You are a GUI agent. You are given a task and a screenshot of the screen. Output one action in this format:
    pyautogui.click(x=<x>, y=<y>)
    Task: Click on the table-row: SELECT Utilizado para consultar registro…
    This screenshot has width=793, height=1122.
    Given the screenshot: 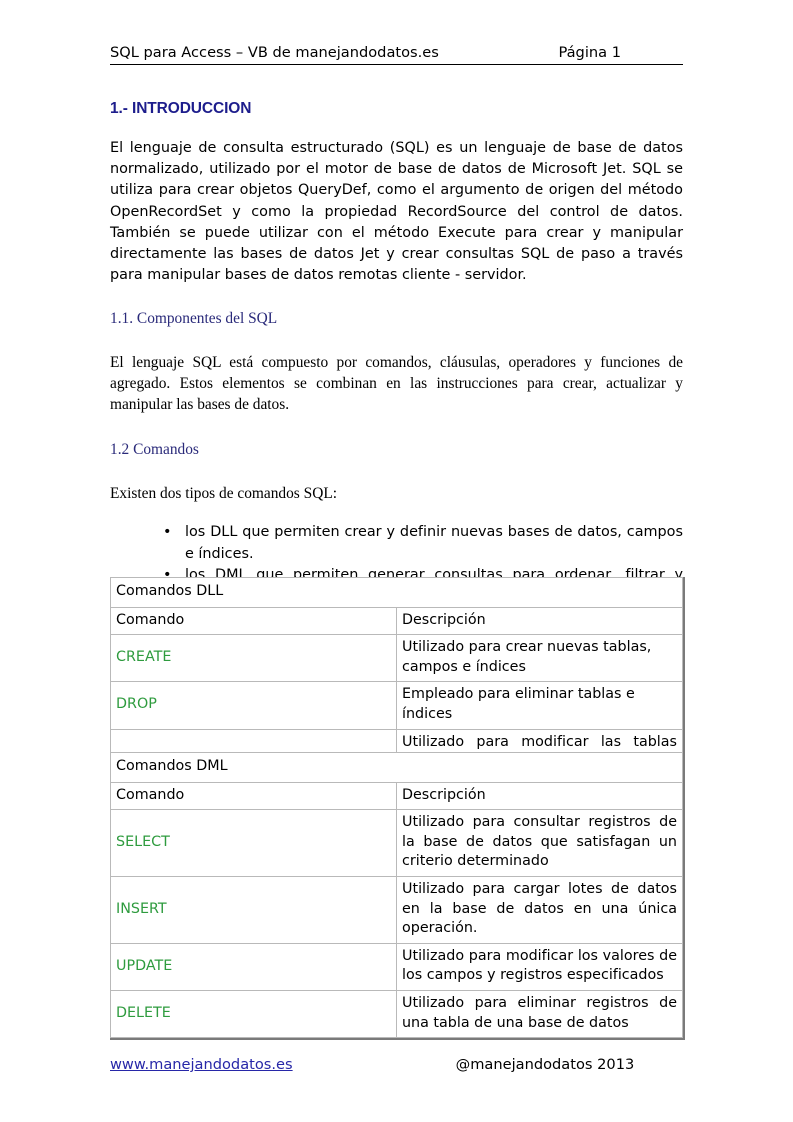 What is the action you would take?
    pyautogui.click(x=396, y=843)
    